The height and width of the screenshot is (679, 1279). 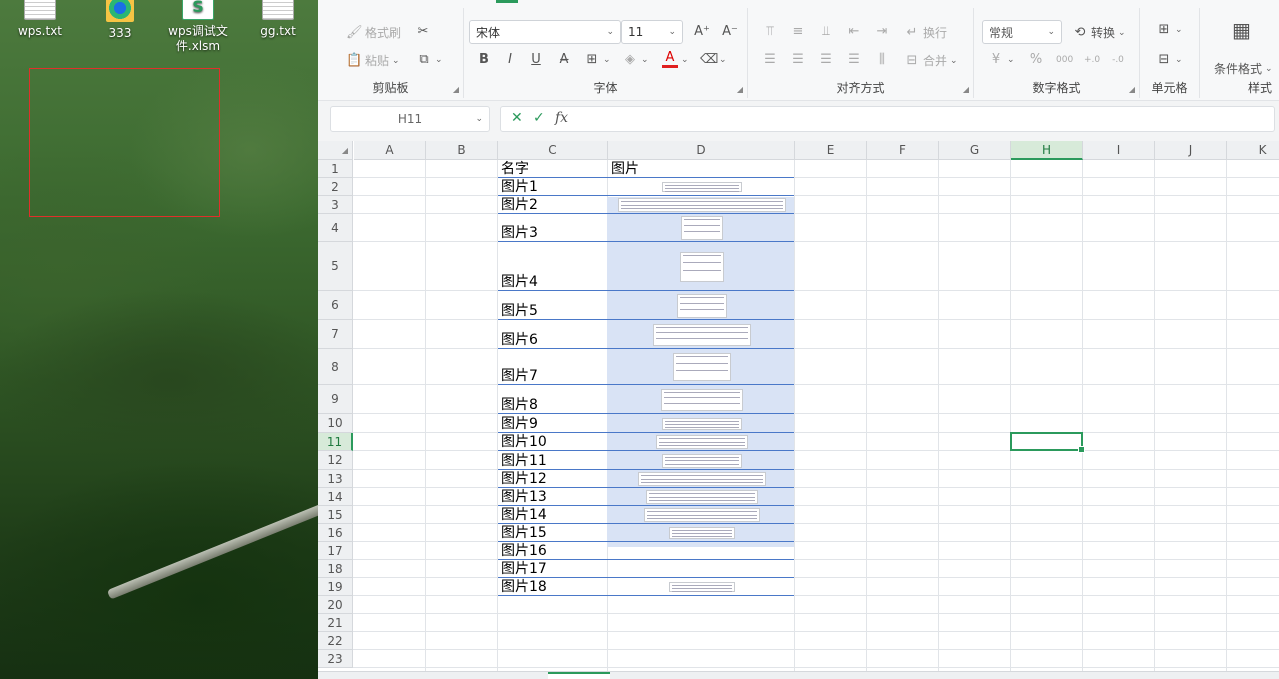 What do you see at coordinates (579, 675) in the screenshot?
I see `sheet-tab-active` at bounding box center [579, 675].